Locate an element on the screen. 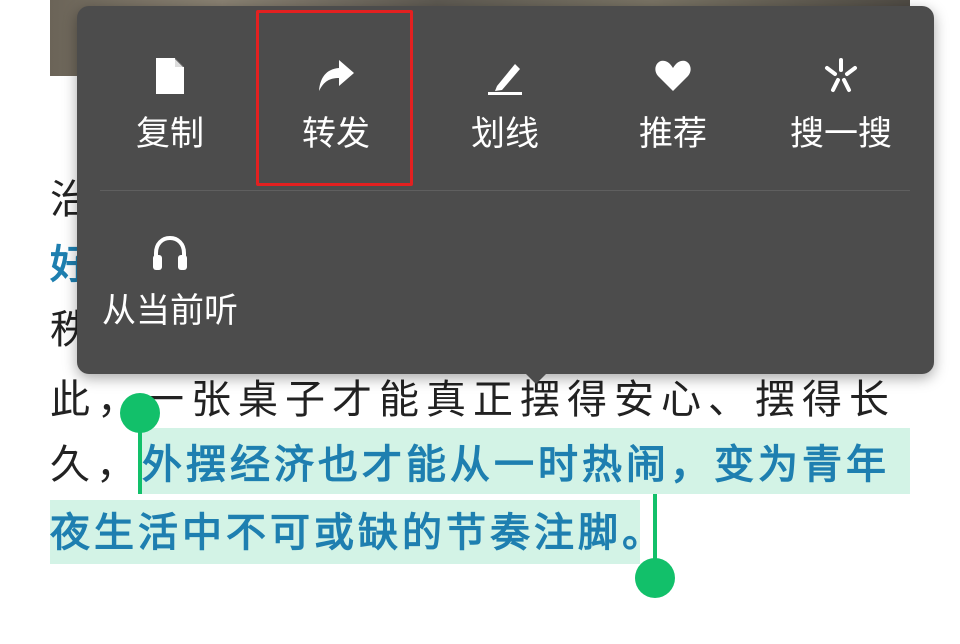 Image resolution: width=960 pixels, height=644 pixels. menu-recommend-label: 推荐 is located at coordinates (673, 134).